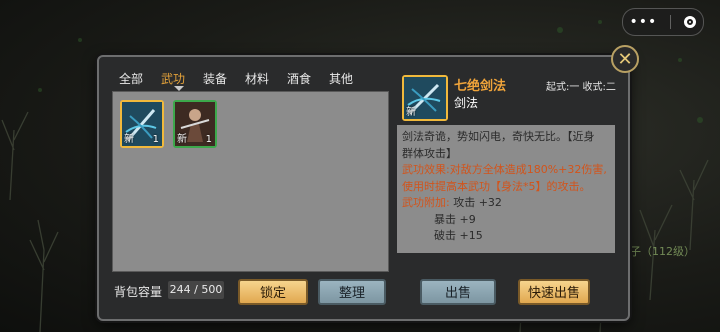 Image resolution: width=720 pixels, height=332 pixels. What do you see at coordinates (425, 98) in the screenshot?
I see `selected-item-icon: 新` at bounding box center [425, 98].